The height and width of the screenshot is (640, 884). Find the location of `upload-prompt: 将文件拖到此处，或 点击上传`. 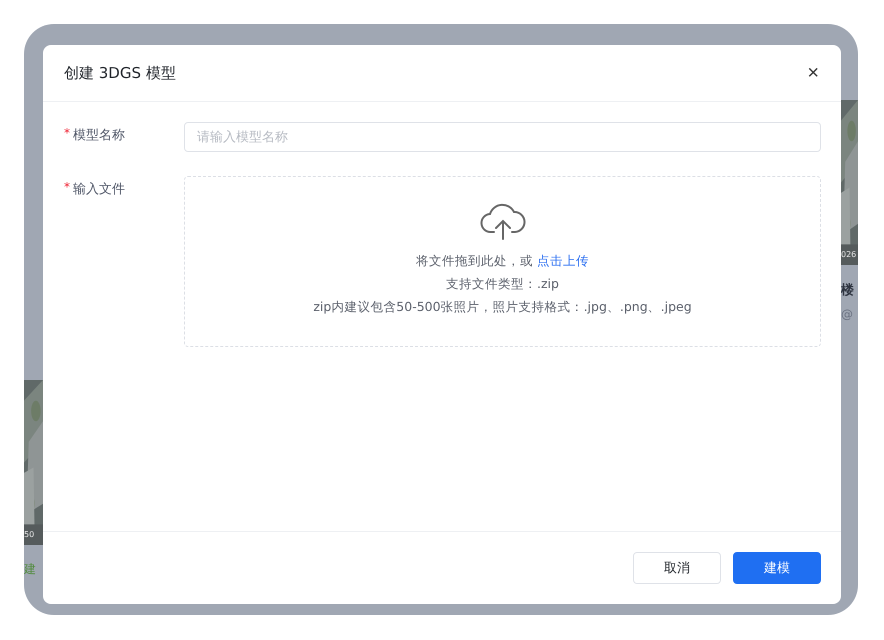

upload-prompt: 将文件拖到此处，或 点击上传 is located at coordinates (502, 261).